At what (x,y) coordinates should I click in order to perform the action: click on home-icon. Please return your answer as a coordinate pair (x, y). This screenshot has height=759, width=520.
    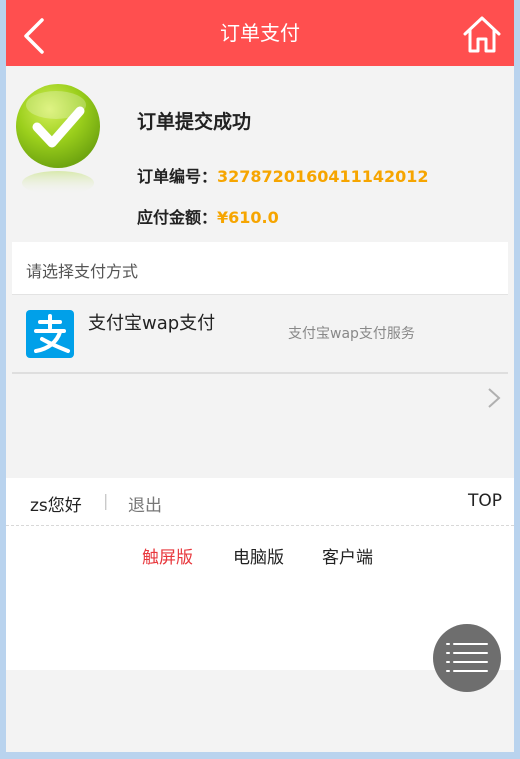
    Looking at the image, I should click on (482, 34).